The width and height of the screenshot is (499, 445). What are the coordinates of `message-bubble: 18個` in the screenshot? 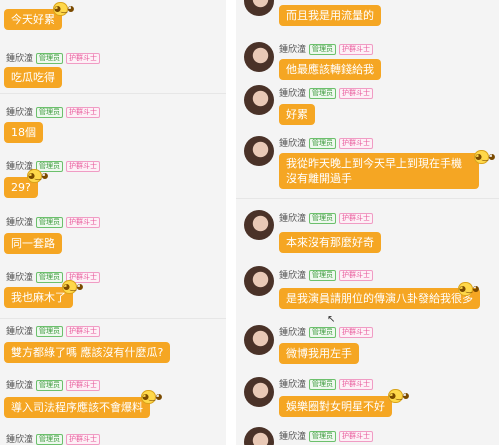 It's located at (23, 132).